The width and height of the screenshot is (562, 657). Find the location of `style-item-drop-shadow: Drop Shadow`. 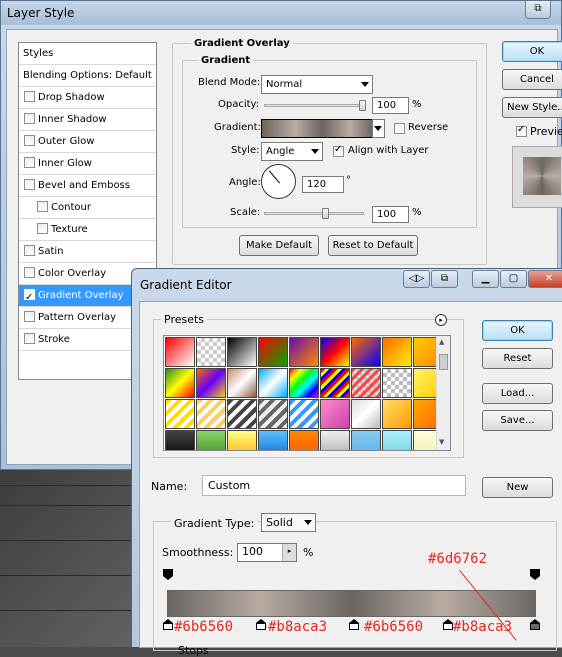

style-item-drop-shadow: Drop Shadow is located at coordinates (87, 98).